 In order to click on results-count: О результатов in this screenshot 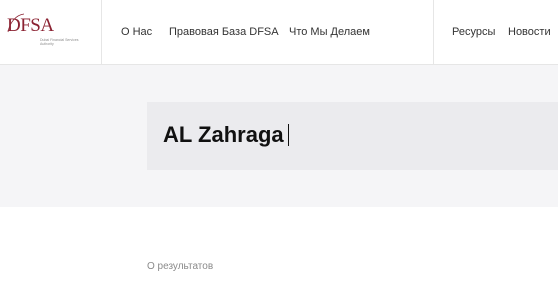, I will do `click(180, 266)`.